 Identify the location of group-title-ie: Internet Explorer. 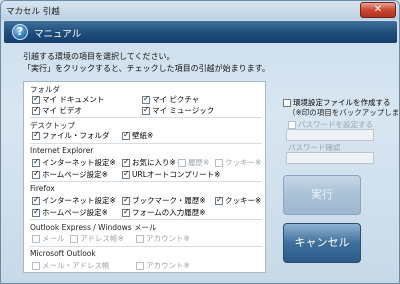
(62, 150).